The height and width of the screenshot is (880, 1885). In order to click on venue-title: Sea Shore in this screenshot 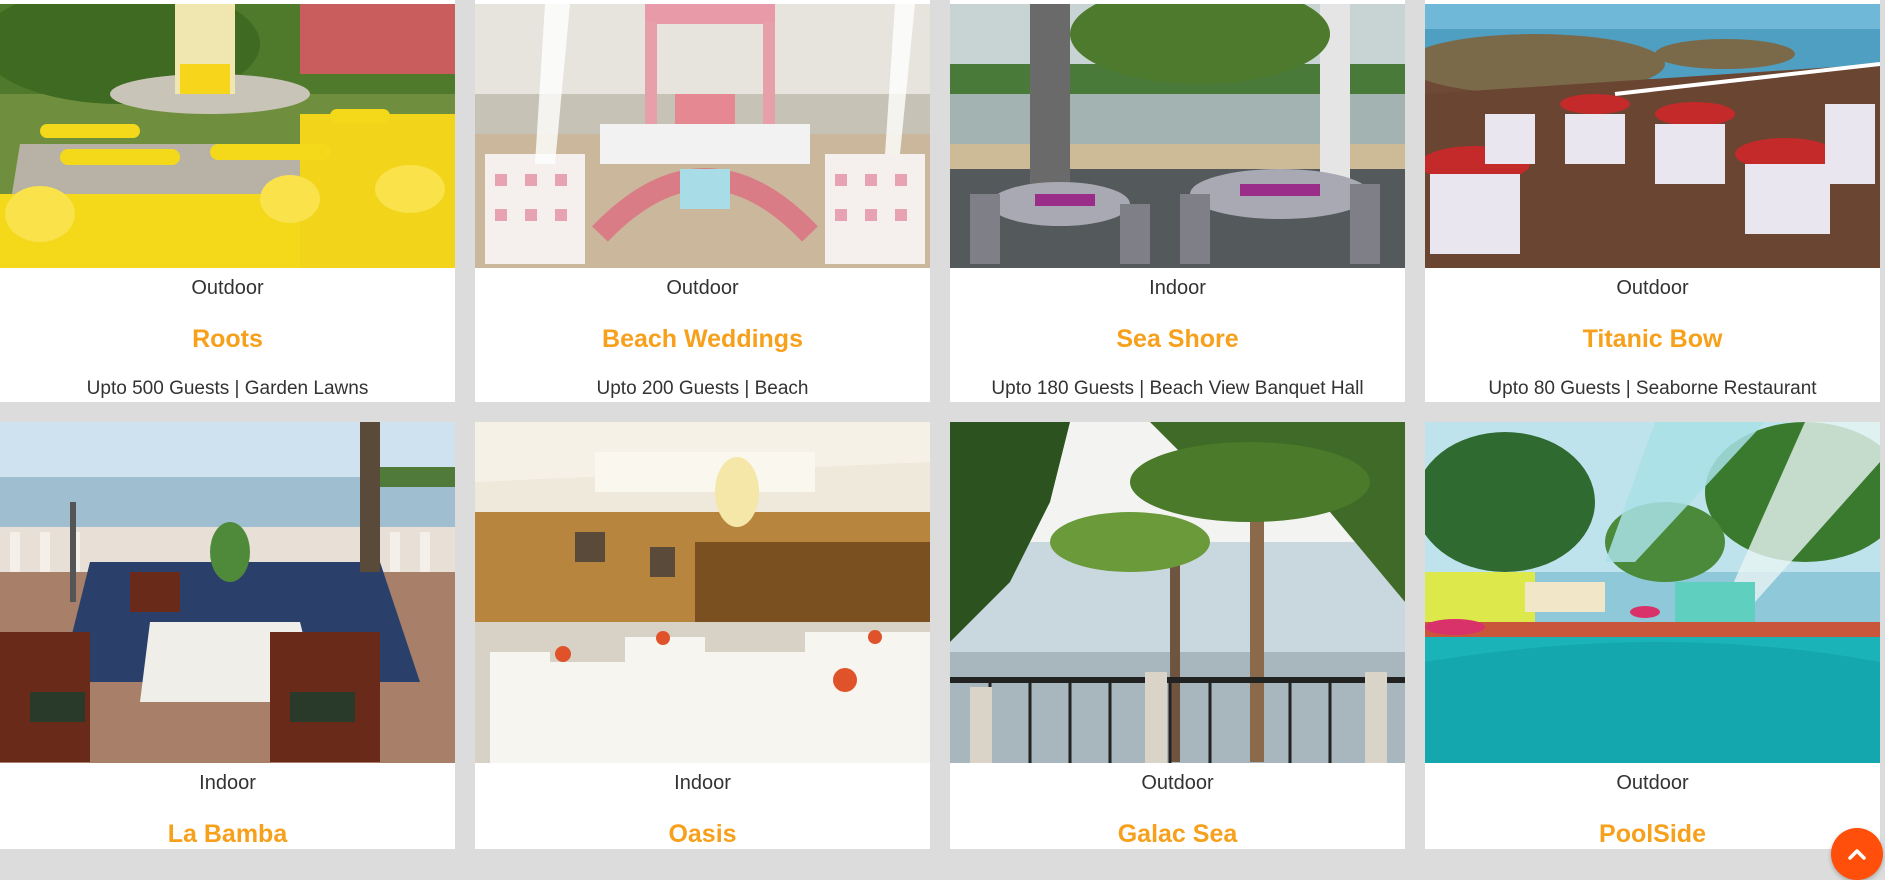, I will do `click(1177, 339)`.